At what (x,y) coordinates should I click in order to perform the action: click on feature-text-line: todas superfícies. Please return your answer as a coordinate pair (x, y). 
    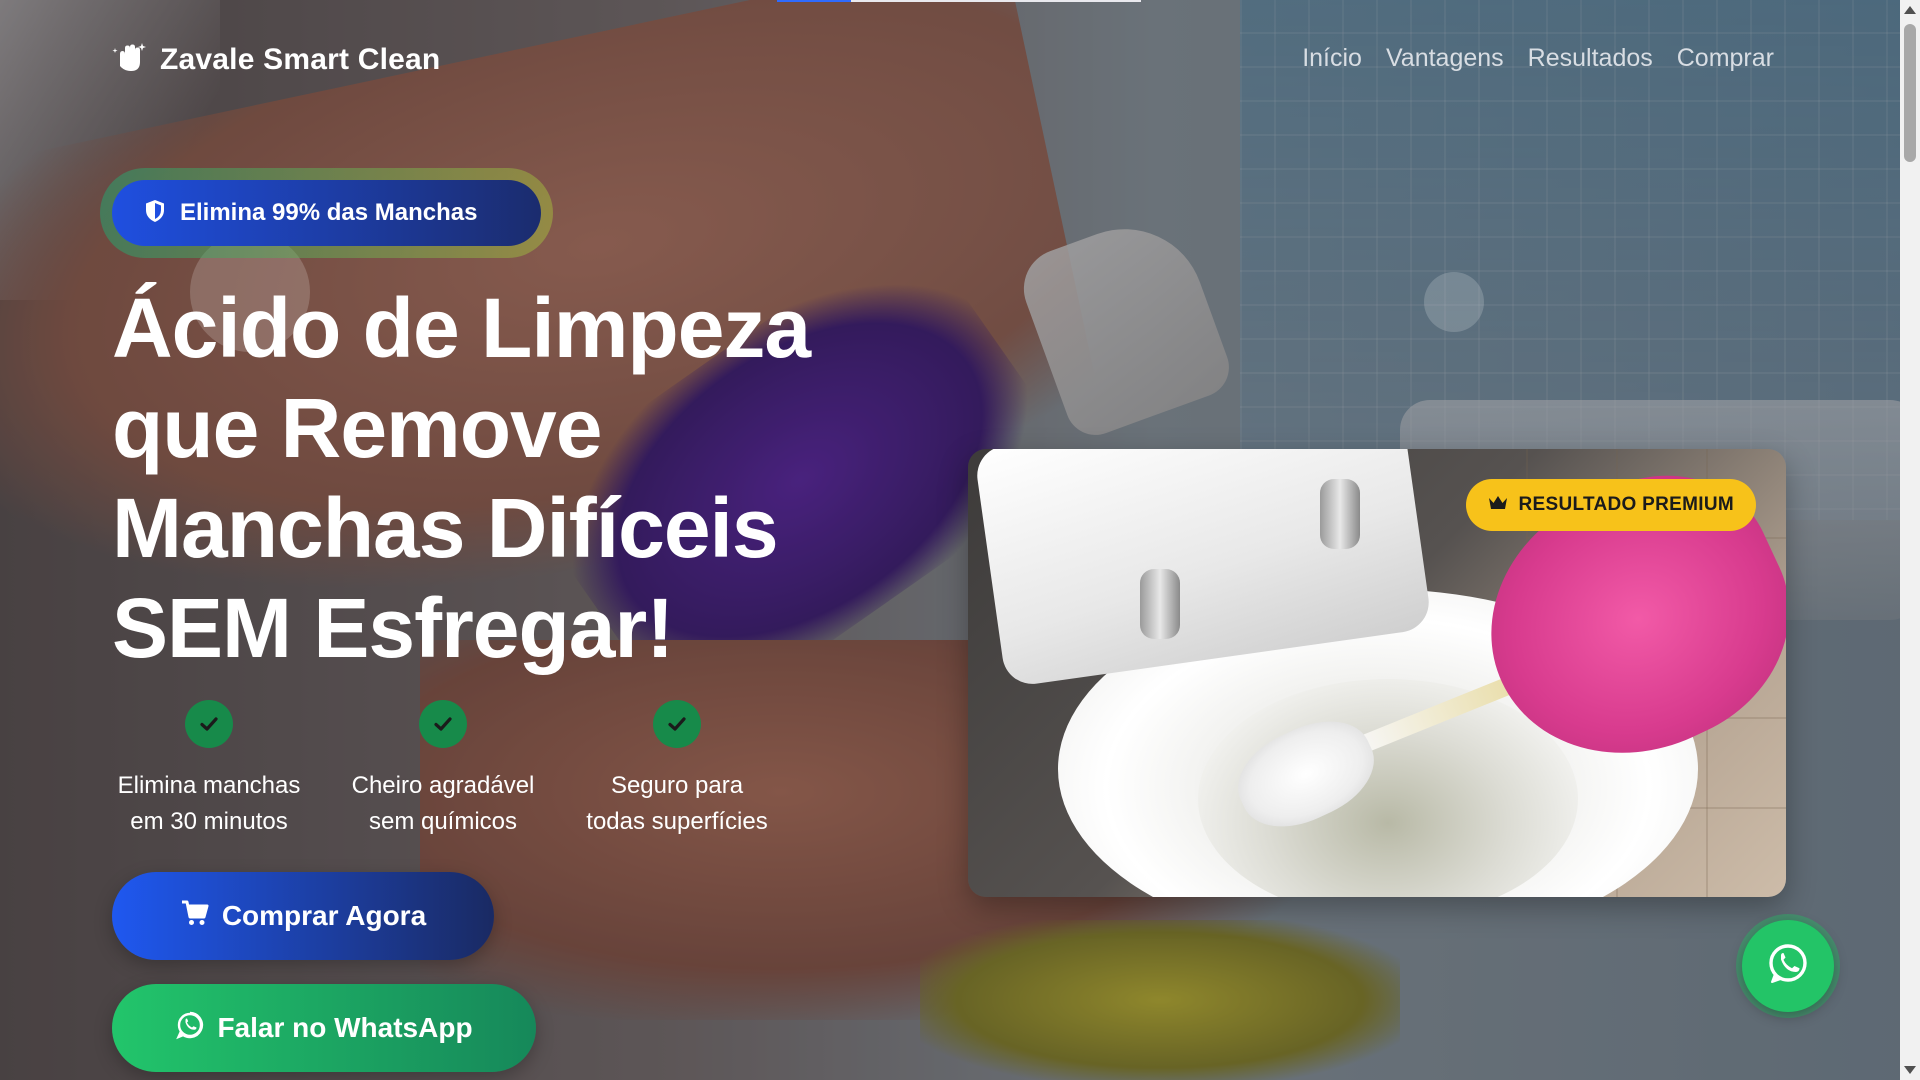
    Looking at the image, I should click on (677, 821).